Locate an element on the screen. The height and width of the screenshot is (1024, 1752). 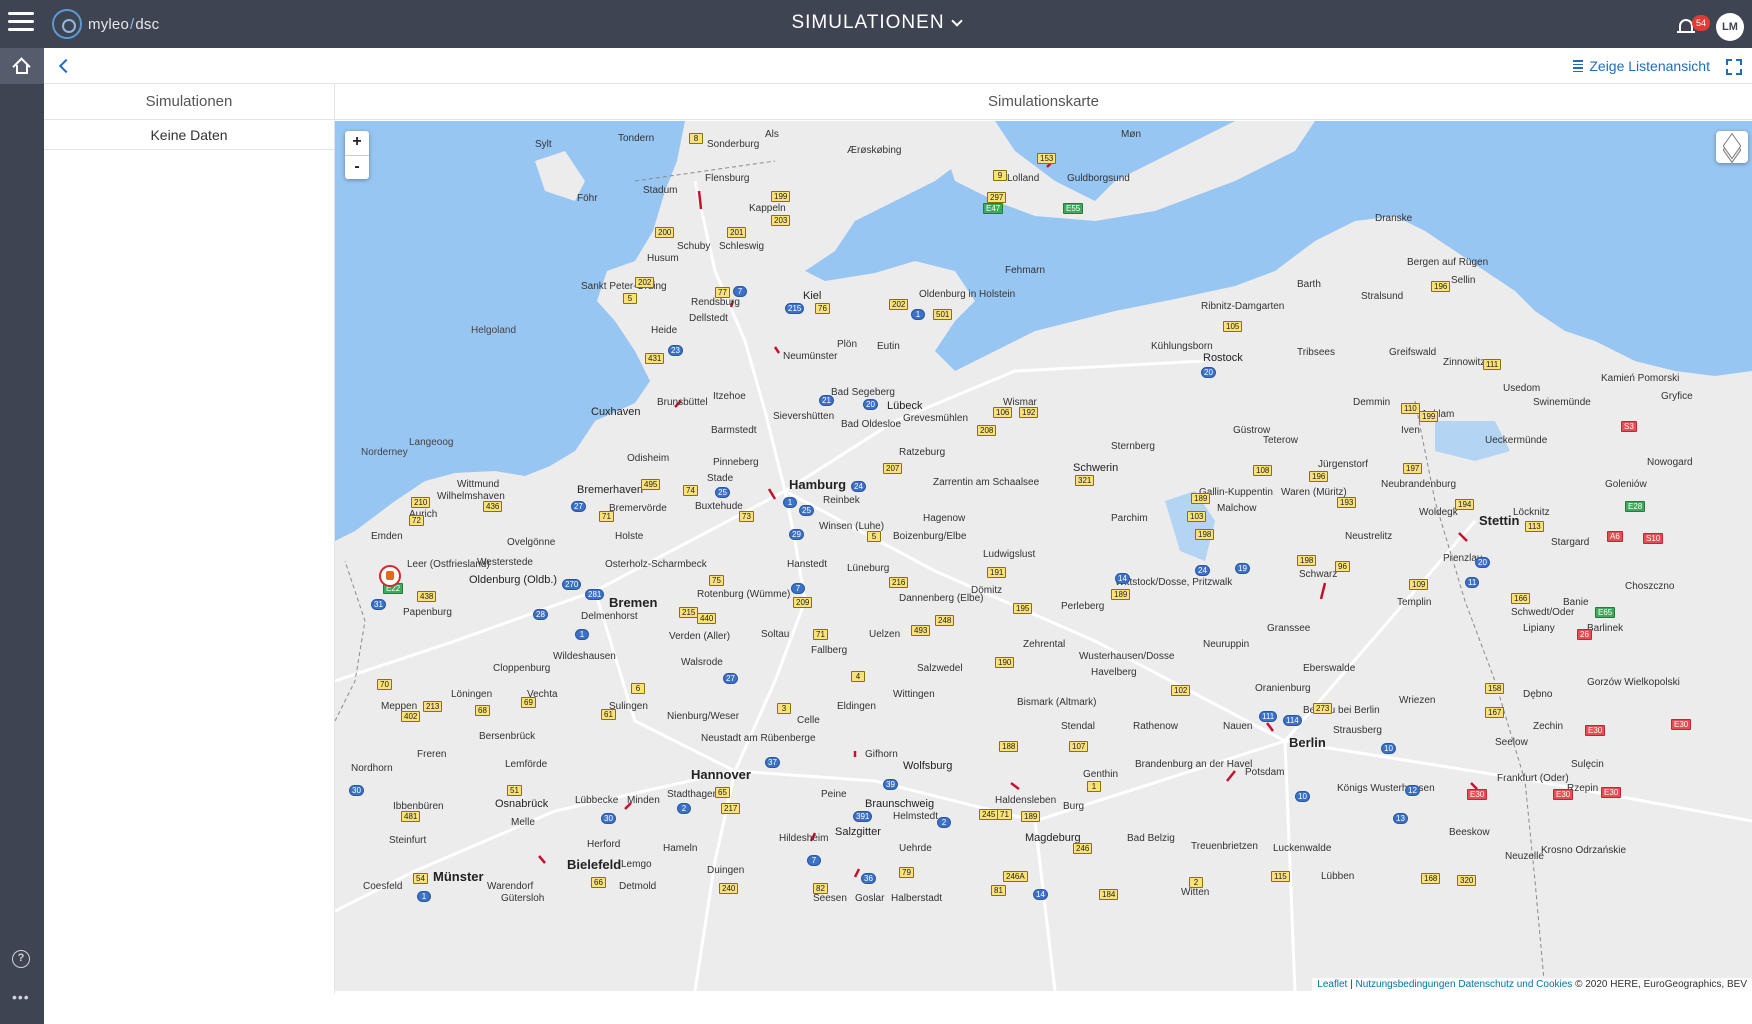
road-shield: 196 is located at coordinates (1441, 286).